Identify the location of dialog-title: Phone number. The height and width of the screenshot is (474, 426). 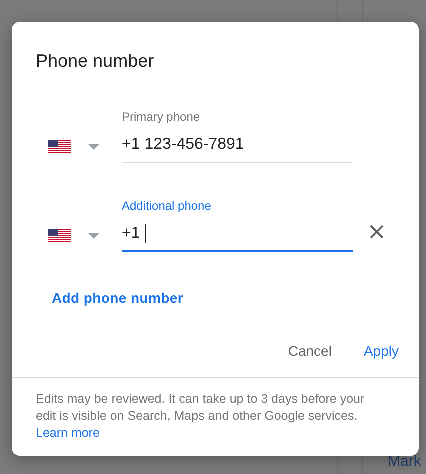
(96, 61).